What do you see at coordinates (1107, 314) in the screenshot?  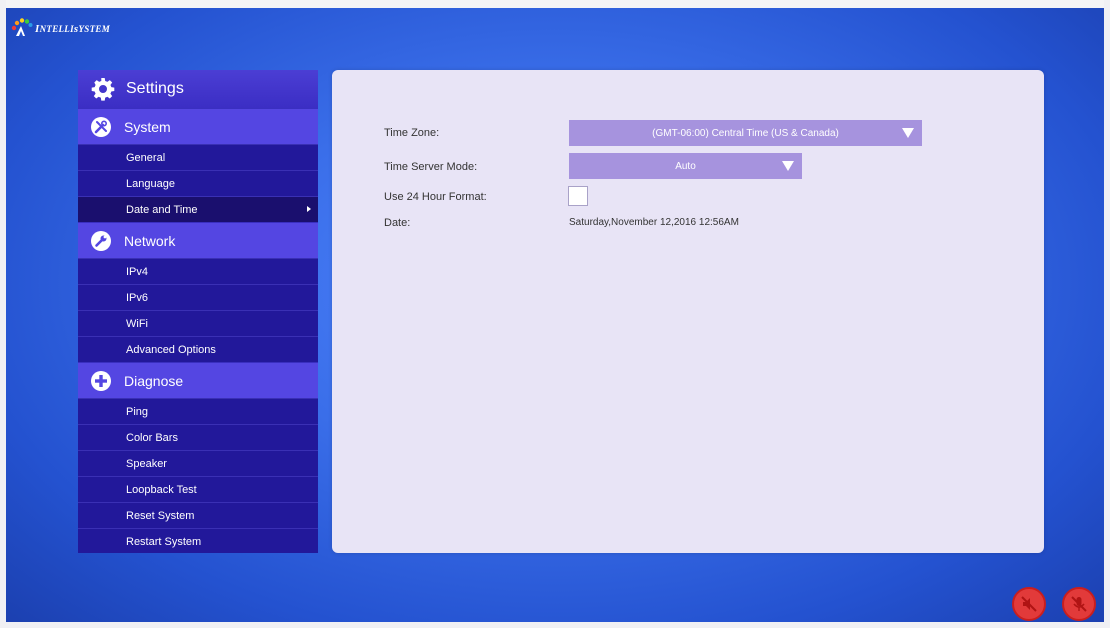 I see `bezel-right` at bounding box center [1107, 314].